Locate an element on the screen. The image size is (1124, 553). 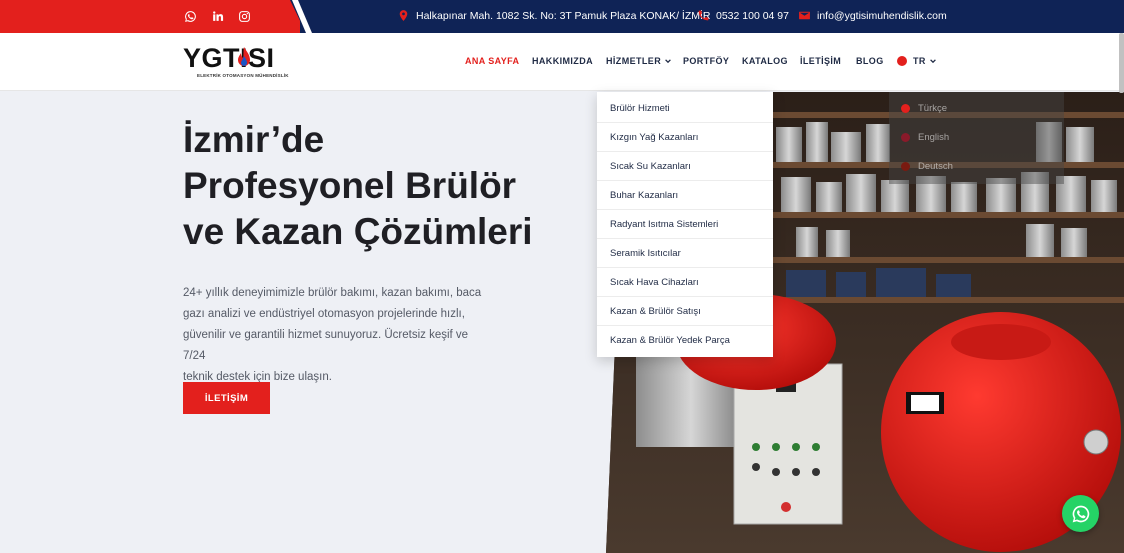
location-pin-icon is located at coordinates (403, 15).